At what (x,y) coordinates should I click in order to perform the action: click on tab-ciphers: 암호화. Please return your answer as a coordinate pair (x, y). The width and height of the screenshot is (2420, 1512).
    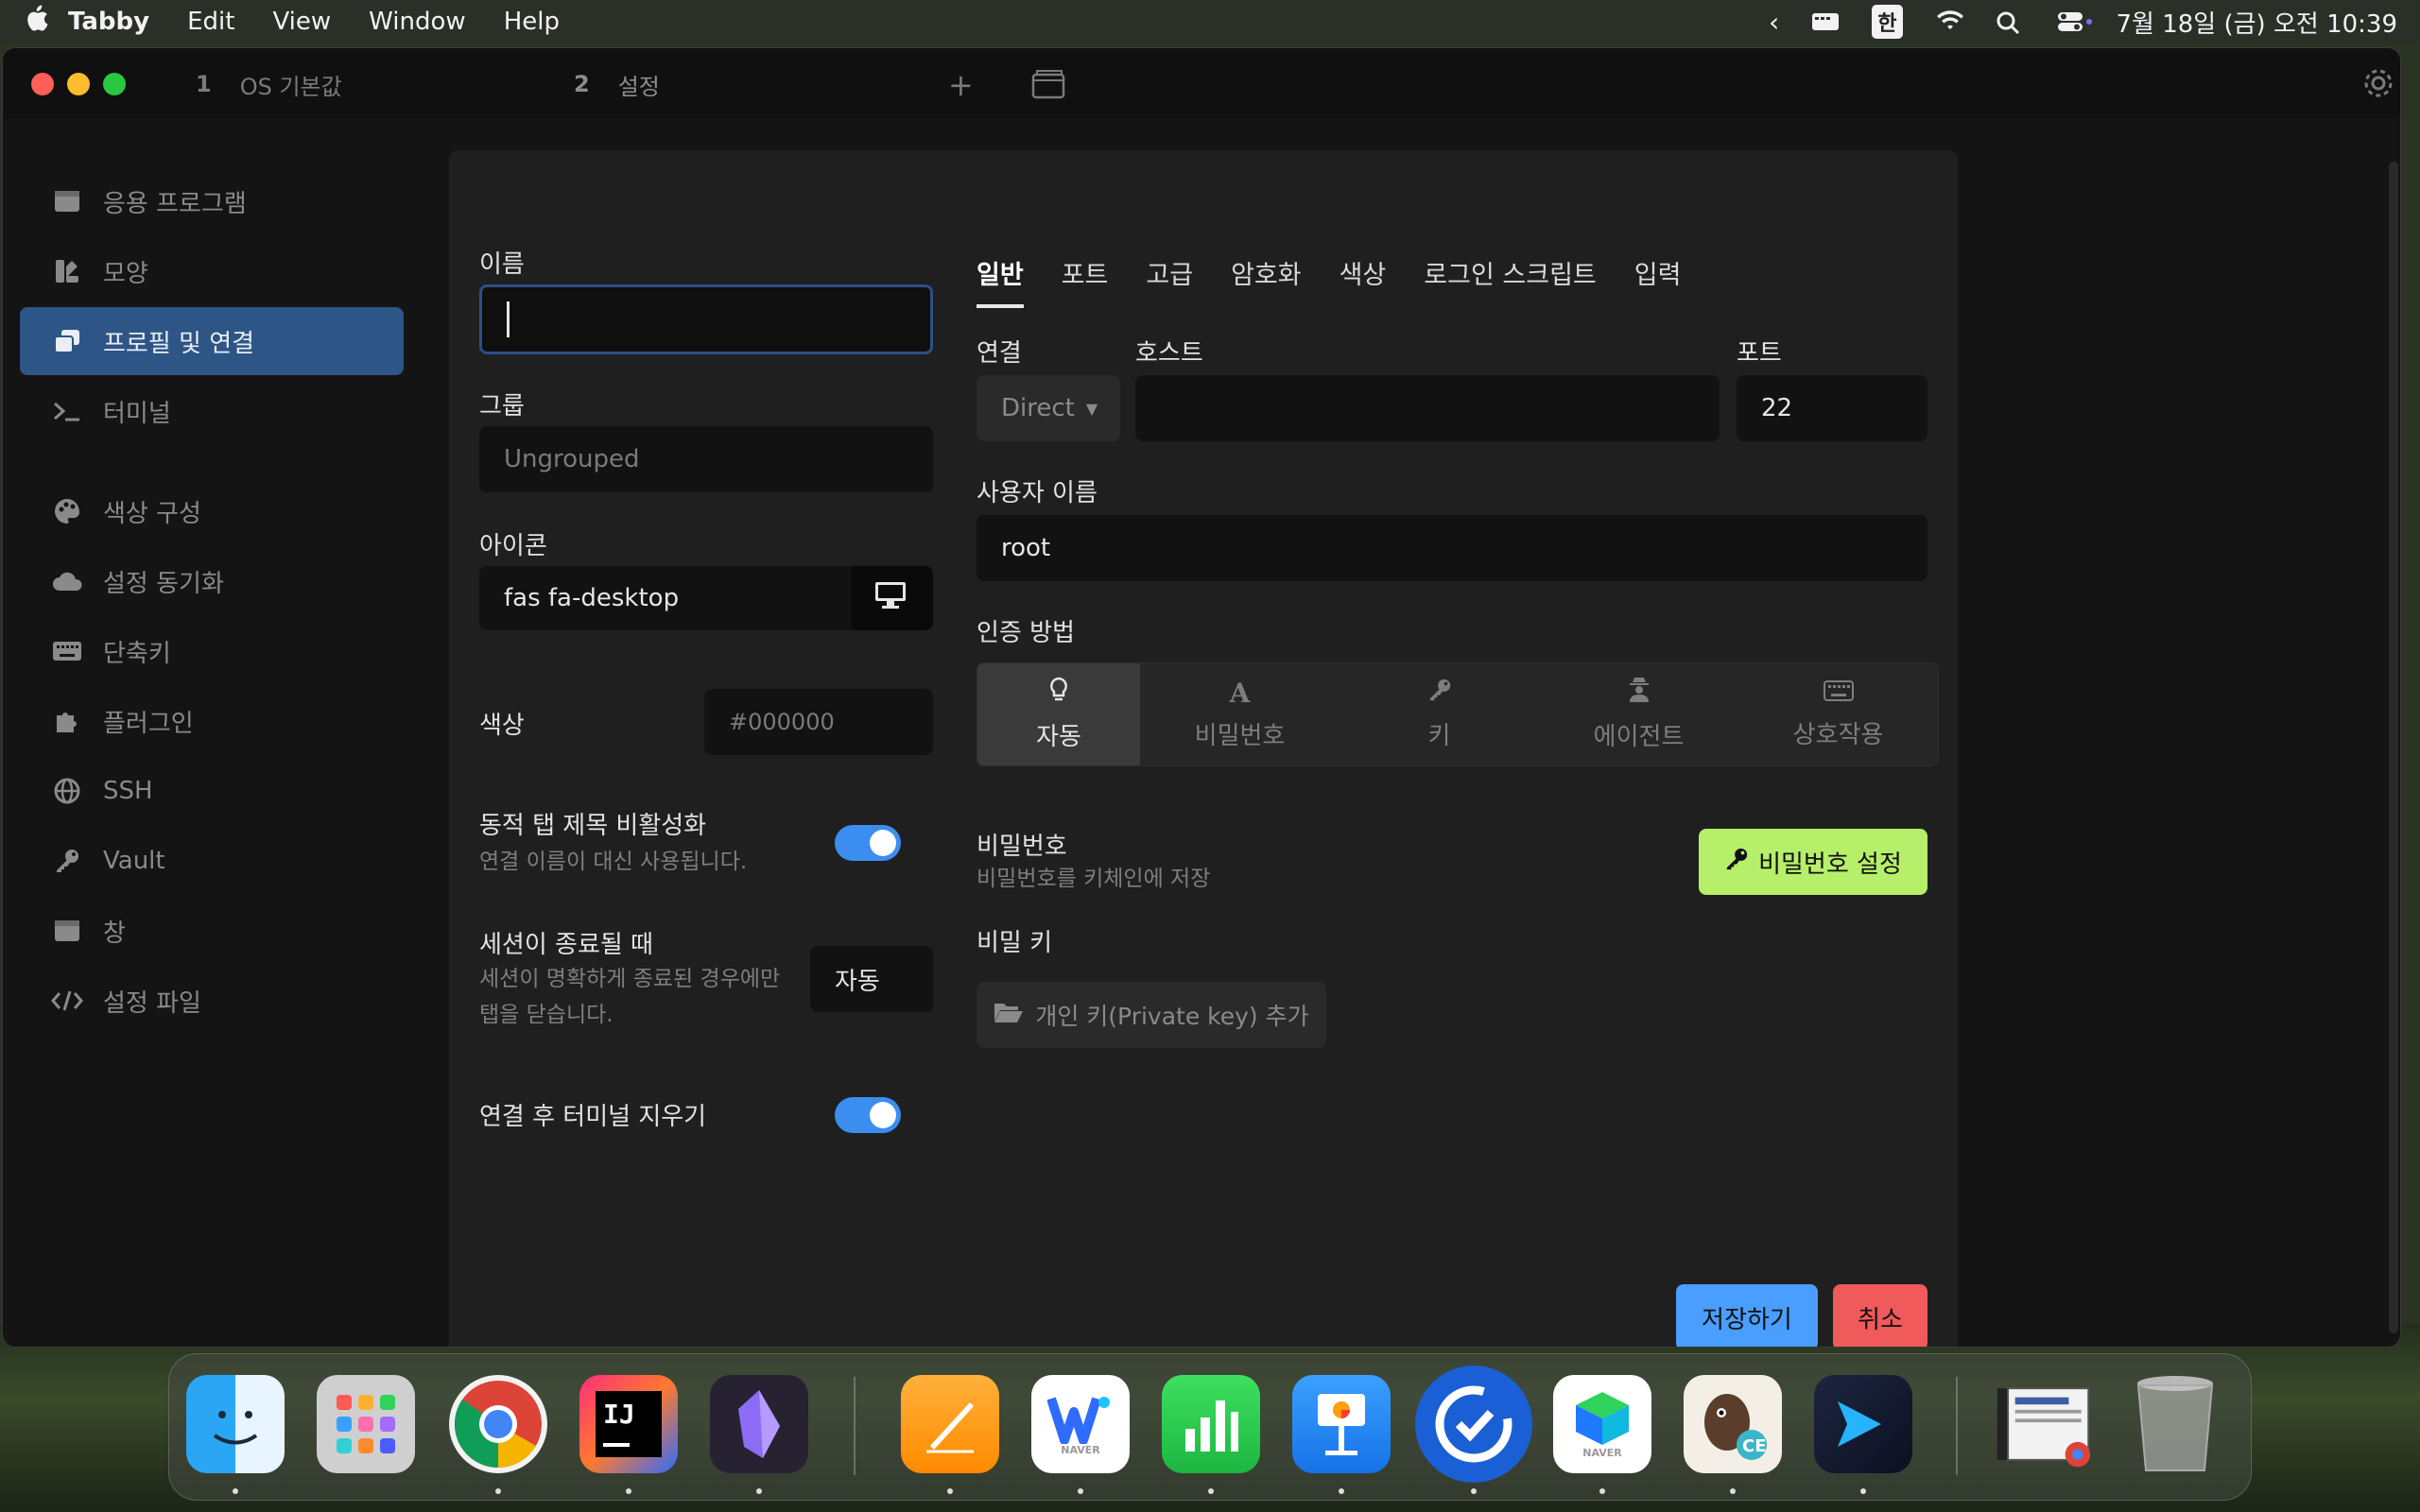
    Looking at the image, I should click on (1267, 281).